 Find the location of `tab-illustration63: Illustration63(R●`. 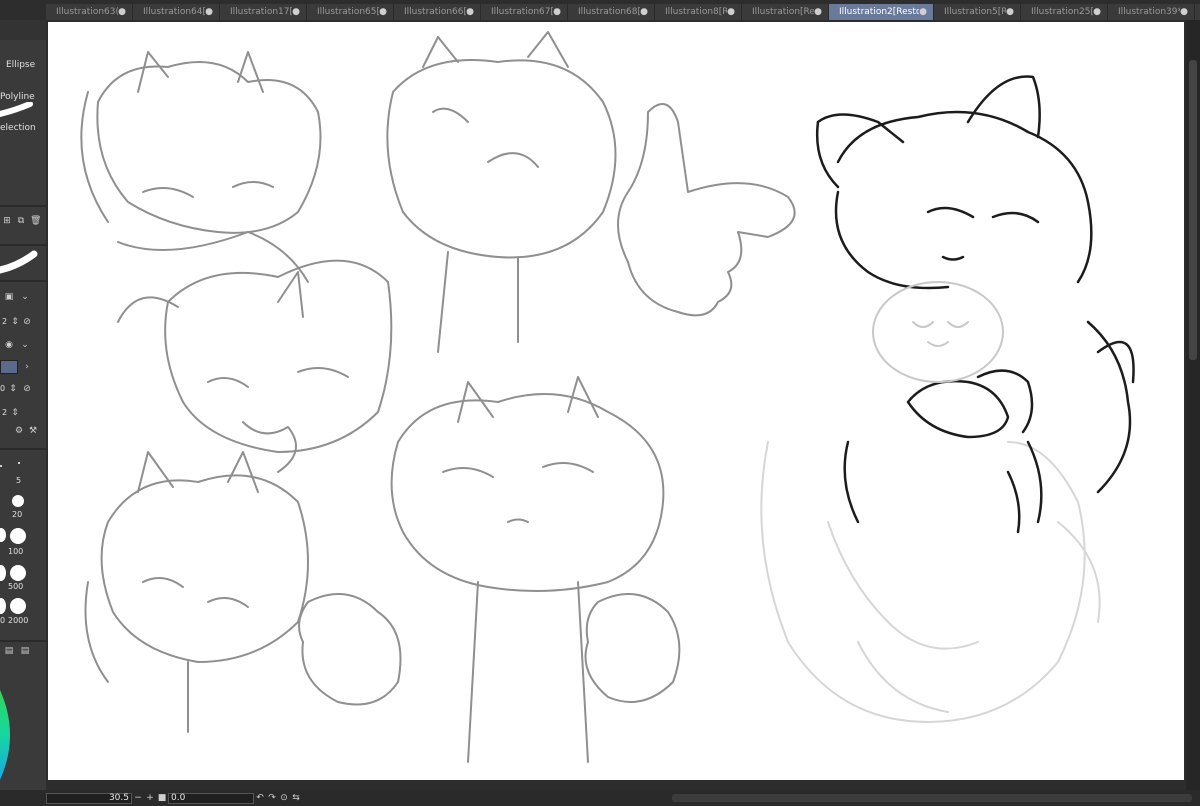

tab-illustration63: Illustration63(R● is located at coordinates (89, 12).